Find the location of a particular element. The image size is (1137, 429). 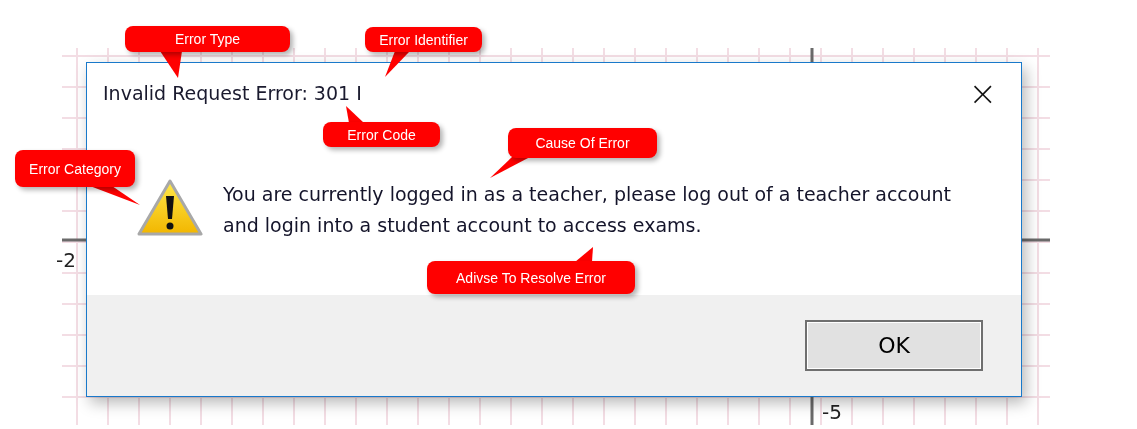

error-message: You are currently logged in as a teacher, please log out of a teacher account and login into a student account to access exams. is located at coordinates (587, 210).